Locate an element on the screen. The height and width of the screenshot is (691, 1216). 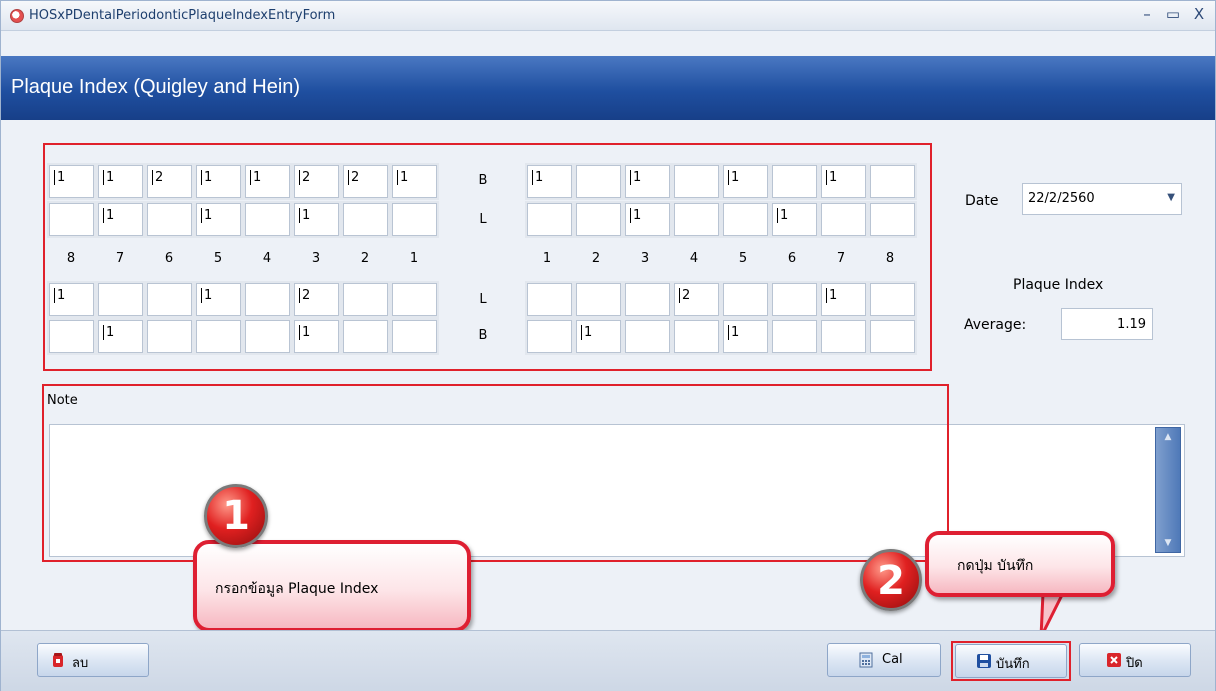
average-field: 1.19 is located at coordinates (1107, 324).